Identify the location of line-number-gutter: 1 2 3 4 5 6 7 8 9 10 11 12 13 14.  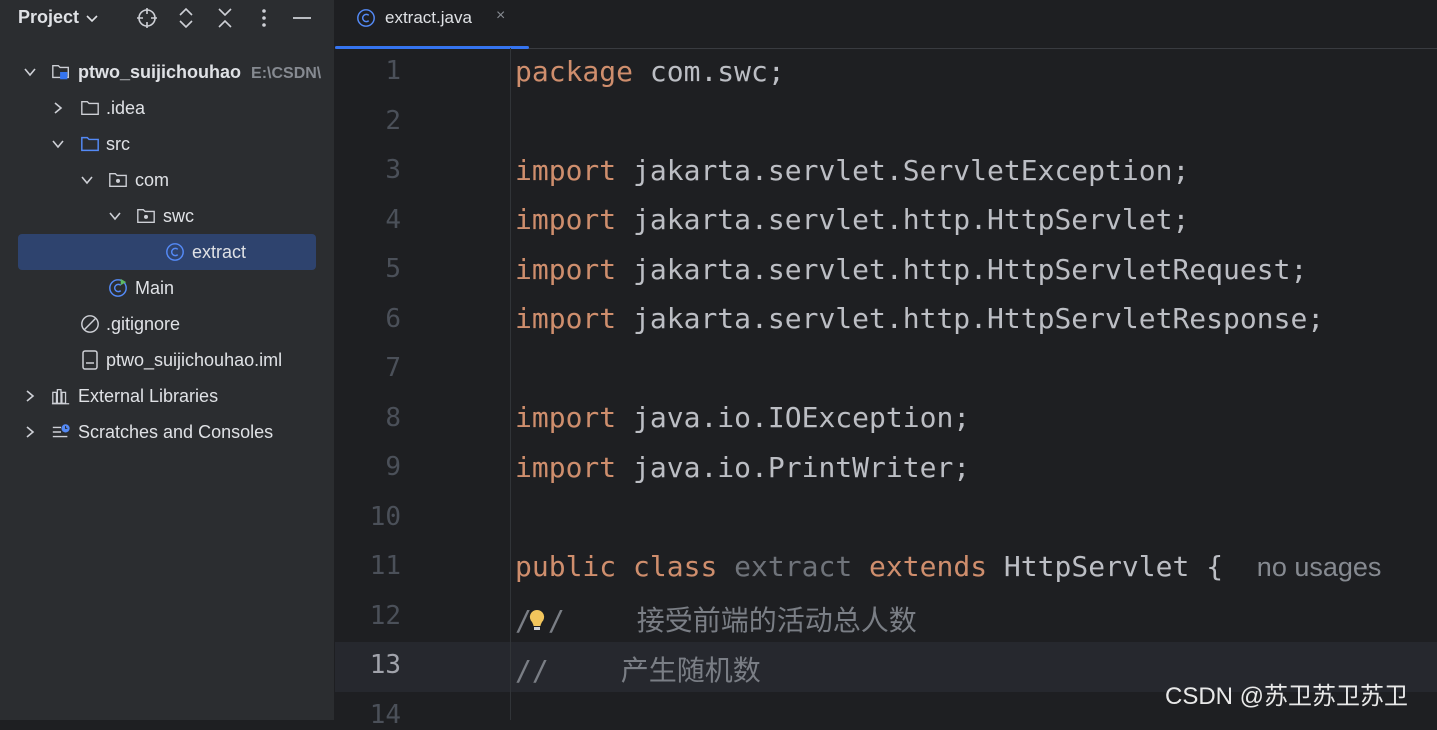
(422, 389).